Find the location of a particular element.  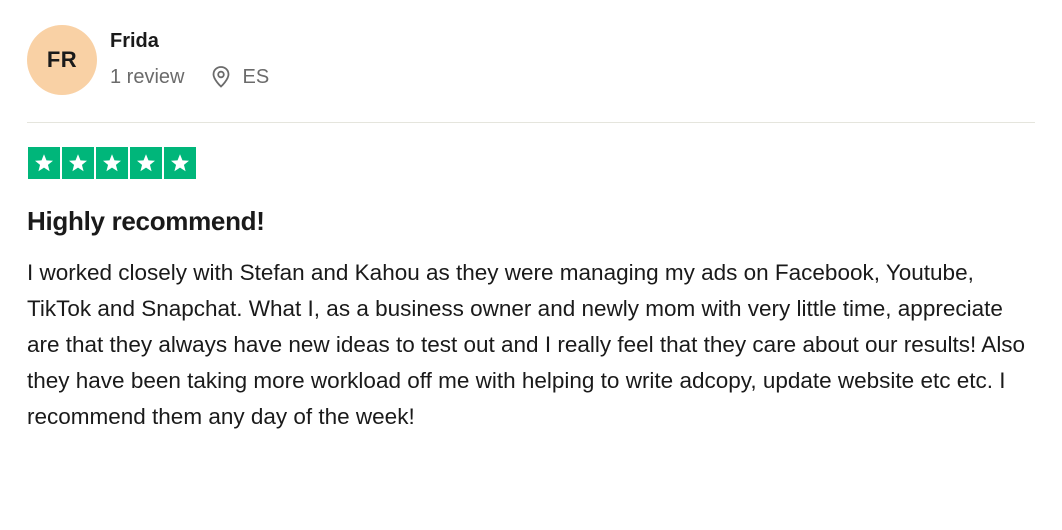

reviewer-name: Frida is located at coordinates (134, 41).